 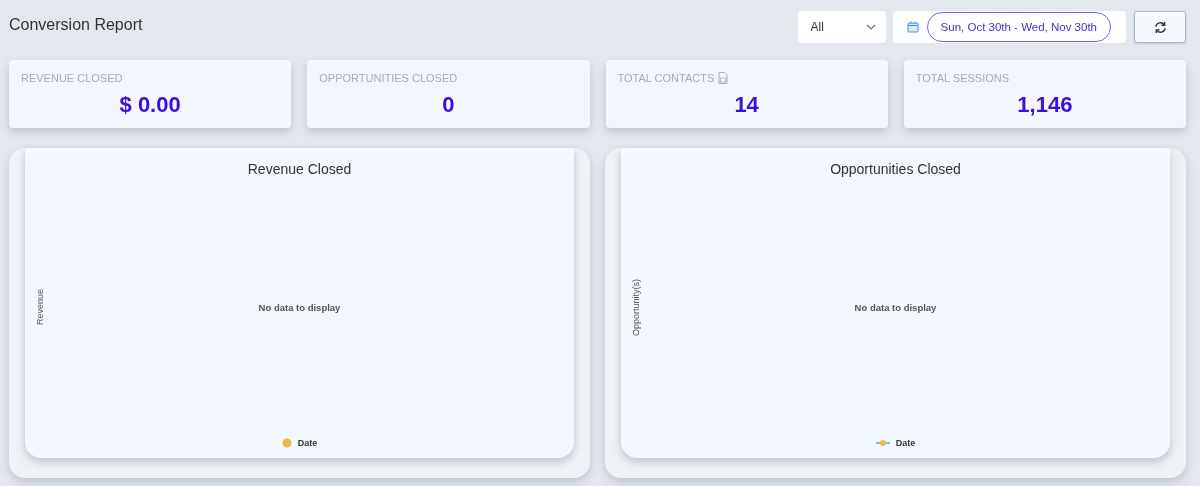 What do you see at coordinates (286, 443) in the screenshot?
I see `legend-dot-icon` at bounding box center [286, 443].